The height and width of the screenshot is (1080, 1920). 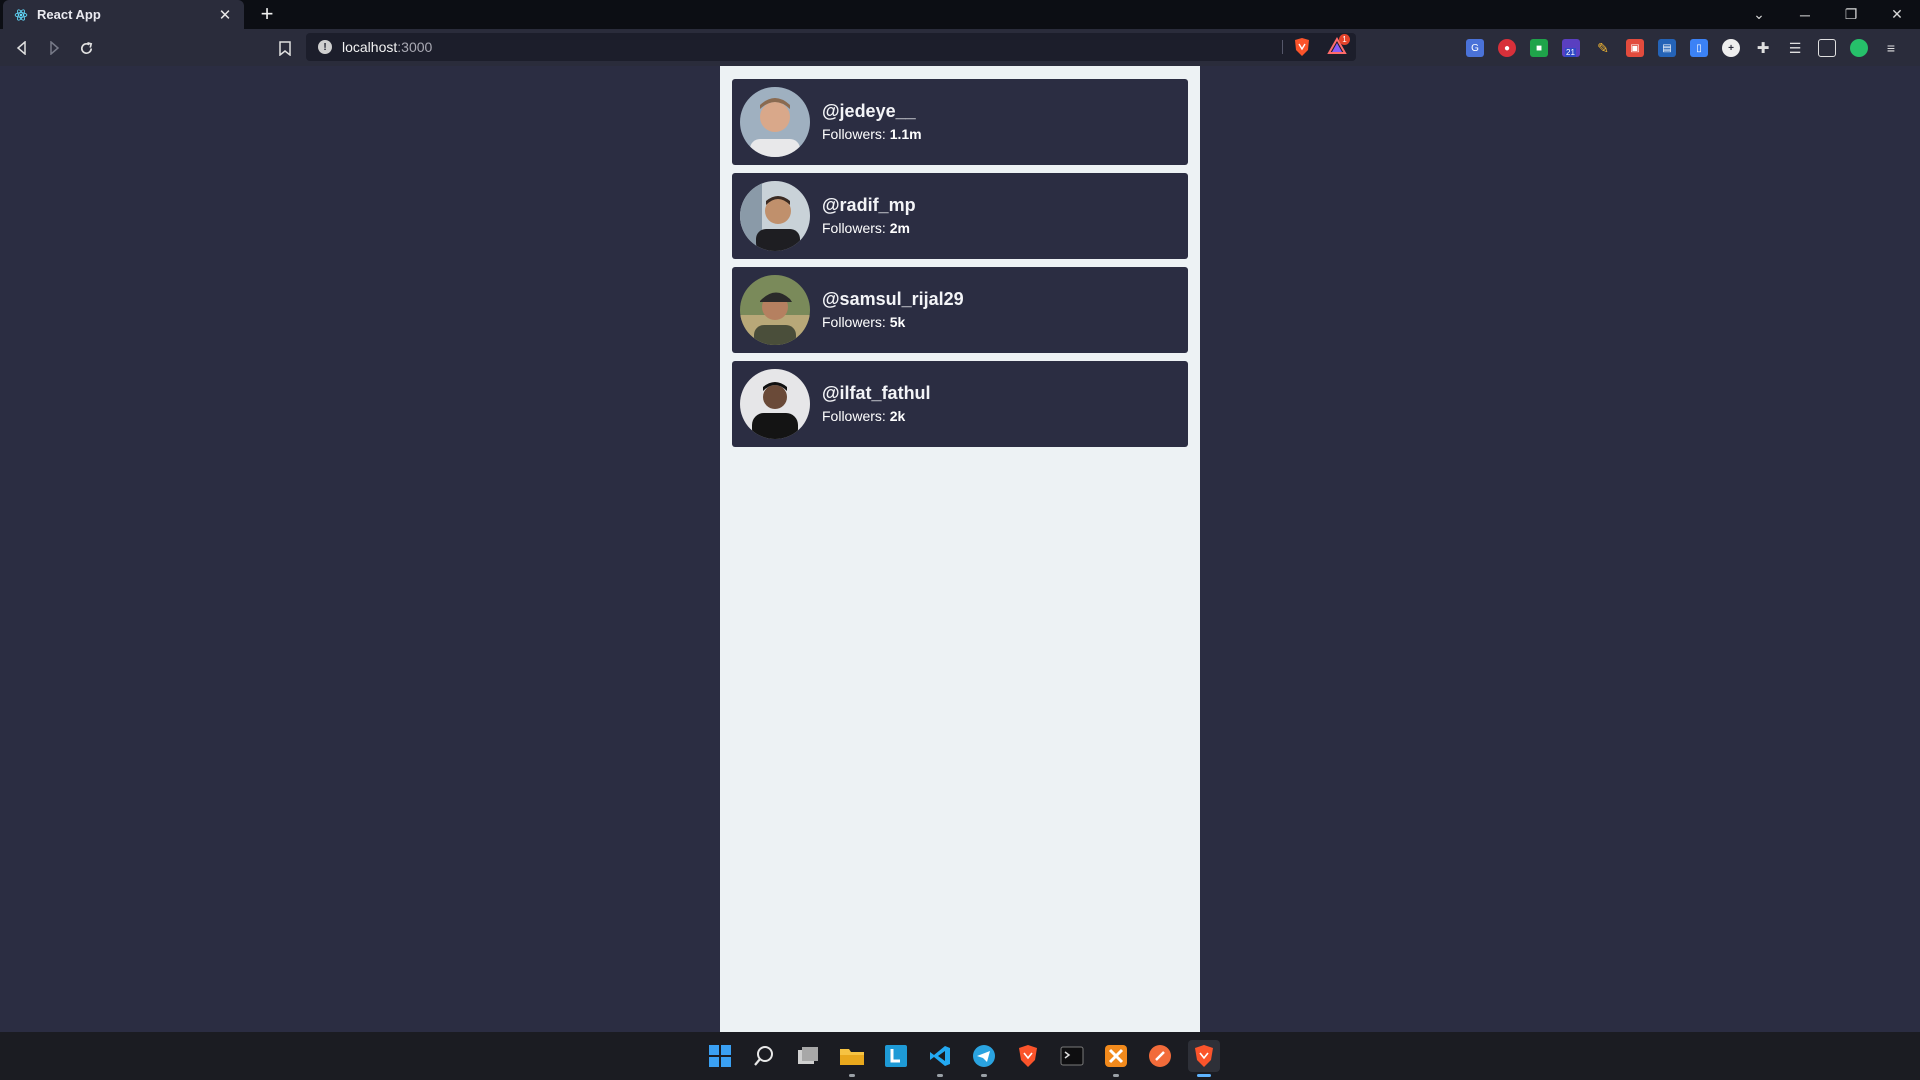 What do you see at coordinates (960, 122) in the screenshot?
I see `profile-card: @jedeye__ Followers: 1.1m` at bounding box center [960, 122].